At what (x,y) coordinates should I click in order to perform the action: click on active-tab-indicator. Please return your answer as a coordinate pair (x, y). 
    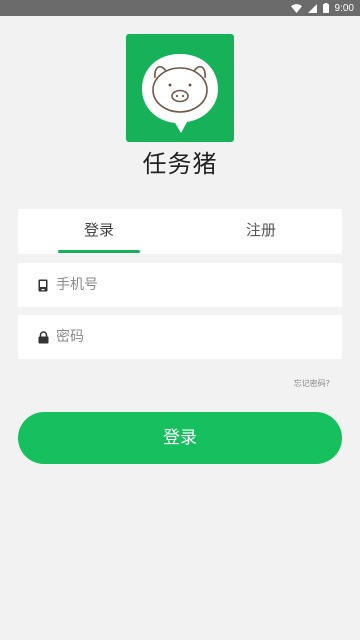
    Looking at the image, I should click on (99, 251).